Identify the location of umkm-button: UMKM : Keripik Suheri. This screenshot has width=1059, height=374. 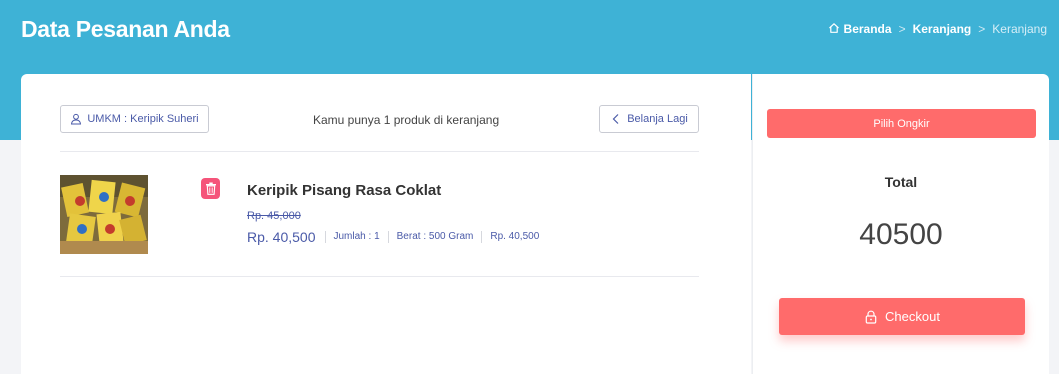
(134, 119).